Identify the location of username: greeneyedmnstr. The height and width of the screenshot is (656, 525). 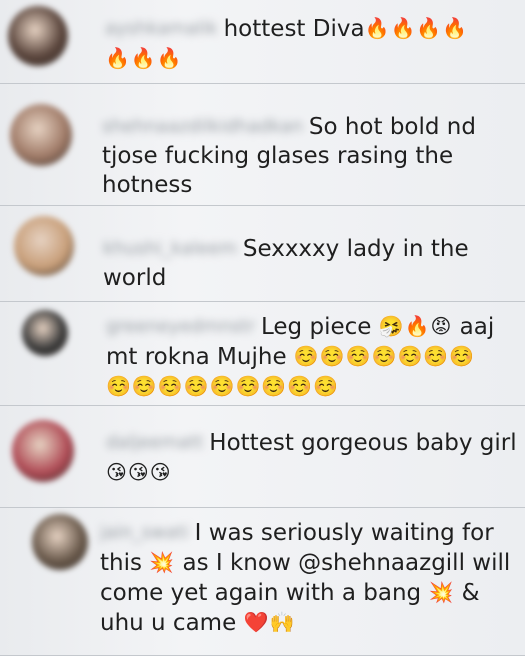
(180, 326).